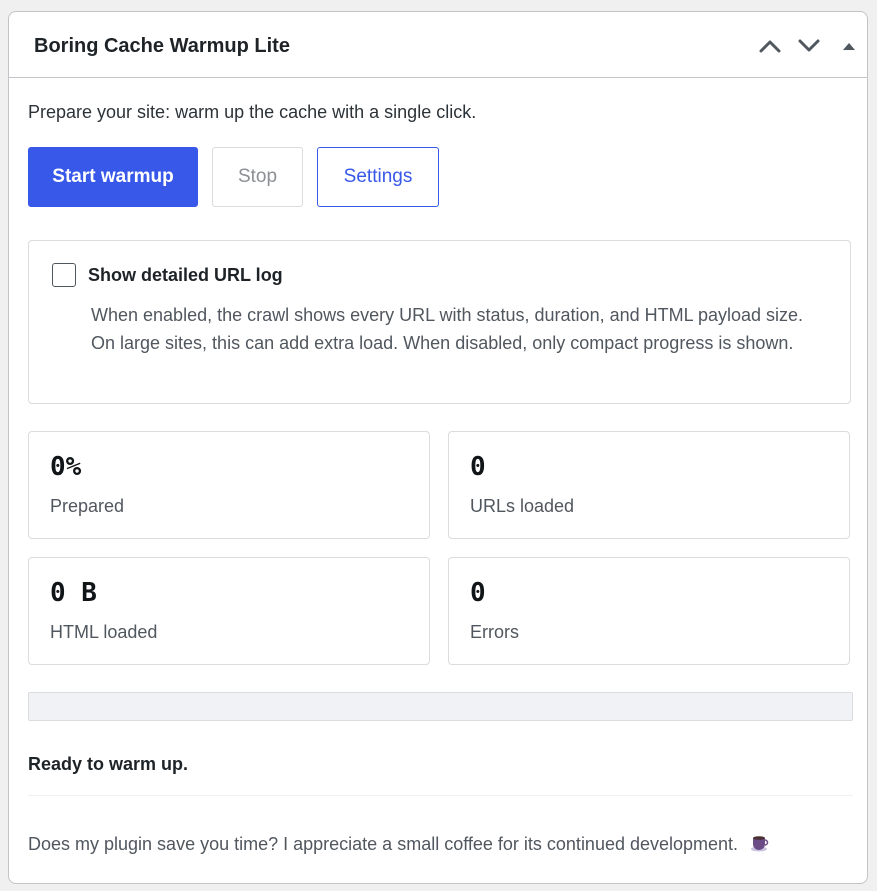 The height and width of the screenshot is (891, 877). What do you see at coordinates (66, 467) in the screenshot?
I see `stat-value: 0%` at bounding box center [66, 467].